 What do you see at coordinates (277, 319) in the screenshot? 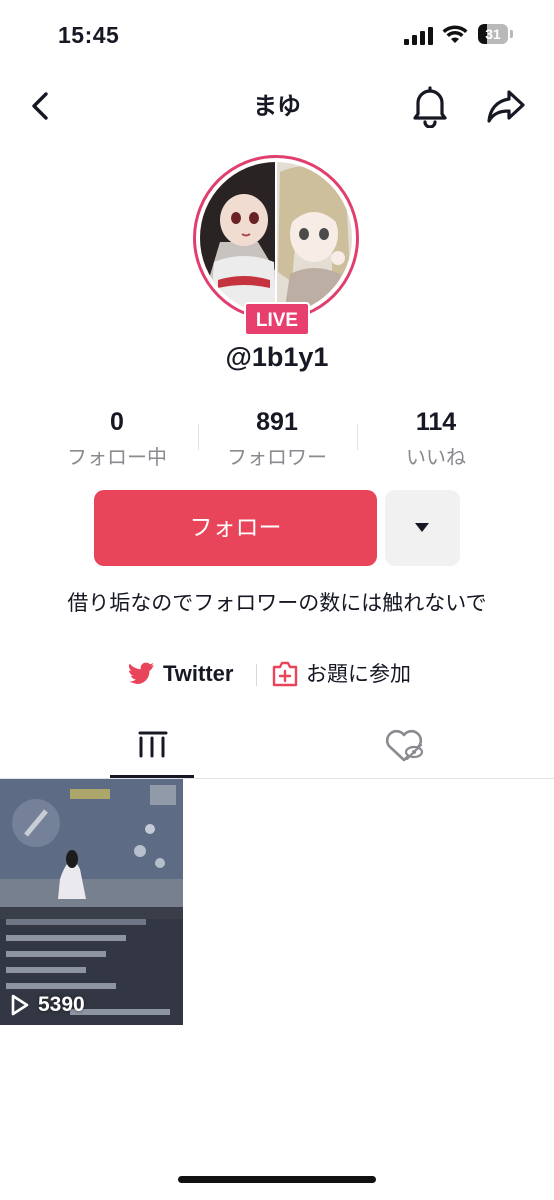
I see `live-badge: LIVE` at bounding box center [277, 319].